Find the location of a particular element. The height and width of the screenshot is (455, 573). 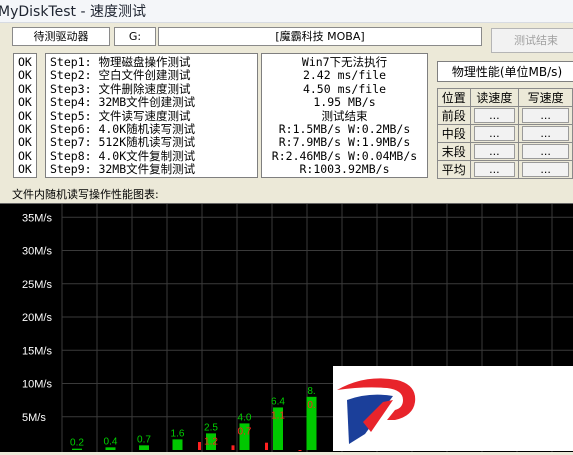

step-name: Step4: 32MB文件创建测试 is located at coordinates (123, 102).